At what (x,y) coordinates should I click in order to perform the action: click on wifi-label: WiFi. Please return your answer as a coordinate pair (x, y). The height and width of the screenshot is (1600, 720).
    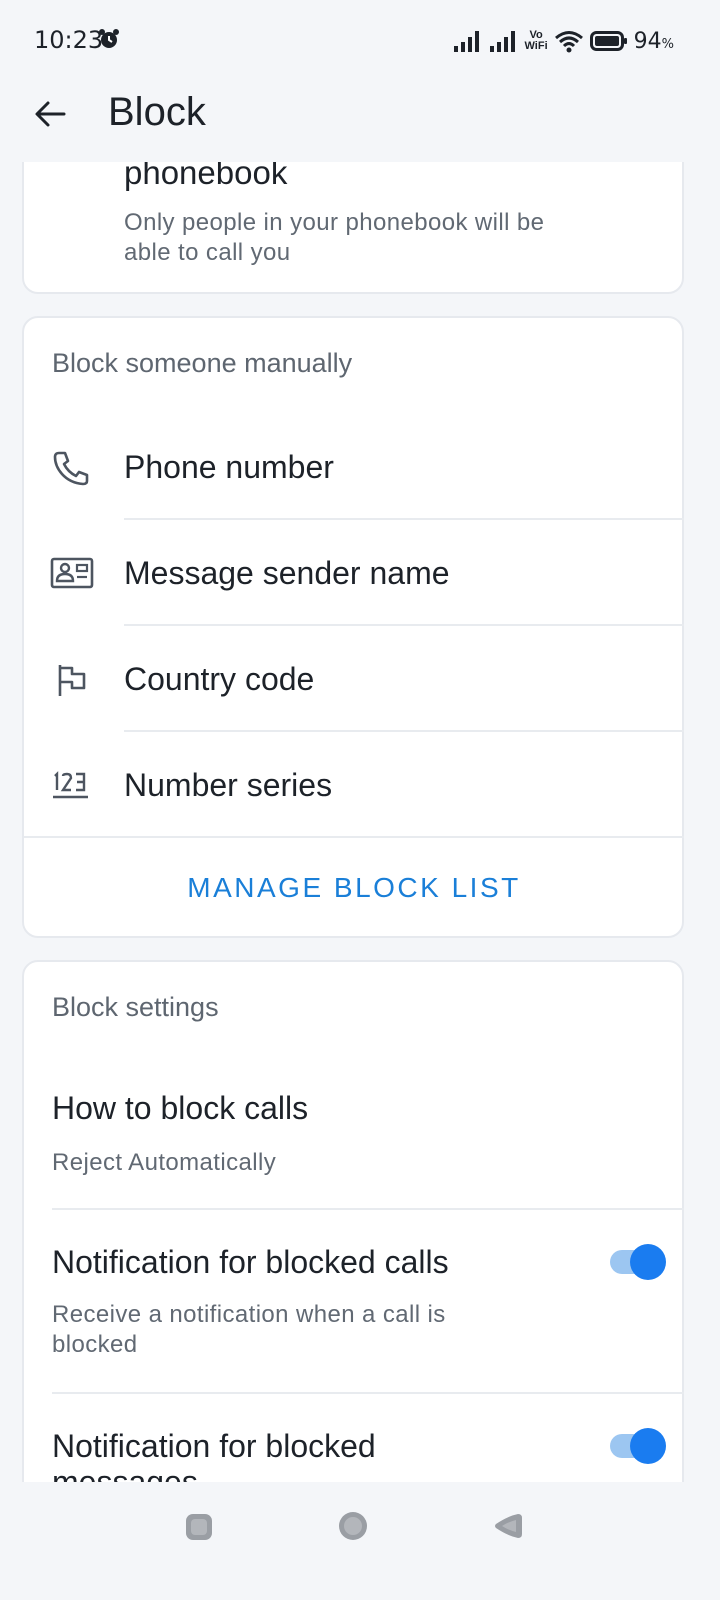
    Looking at the image, I should click on (536, 46).